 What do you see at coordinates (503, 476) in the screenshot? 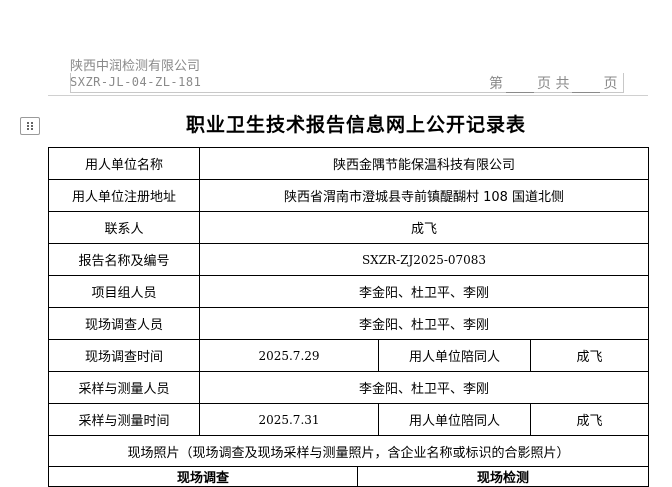
I see `photos-testing-column: 现场检测` at bounding box center [503, 476].